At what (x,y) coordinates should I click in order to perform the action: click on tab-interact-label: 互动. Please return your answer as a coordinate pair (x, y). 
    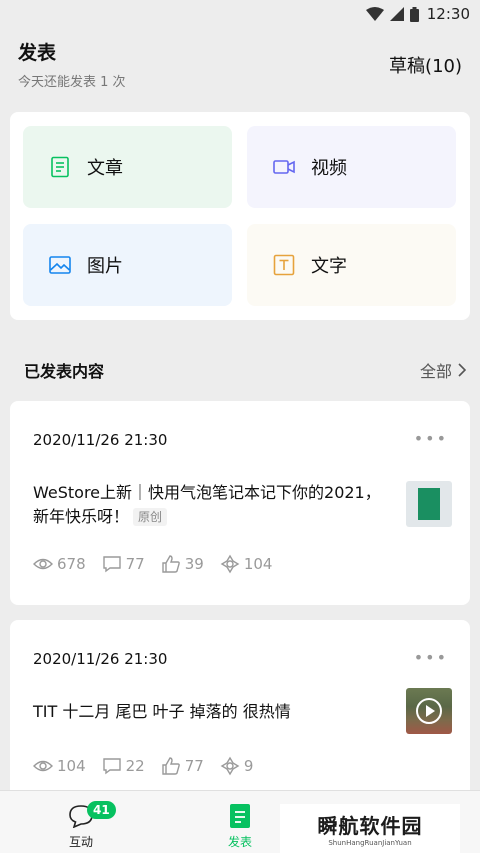
    Looking at the image, I should click on (80, 842).